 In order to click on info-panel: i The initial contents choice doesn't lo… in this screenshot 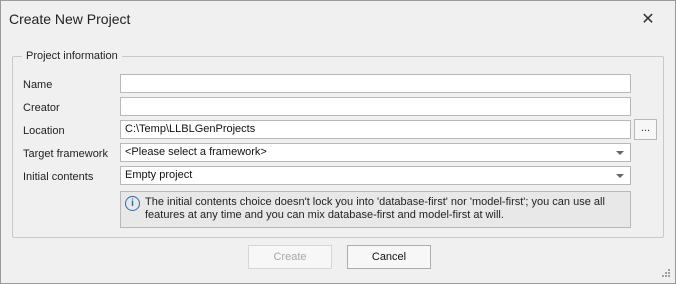, I will do `click(375, 209)`.